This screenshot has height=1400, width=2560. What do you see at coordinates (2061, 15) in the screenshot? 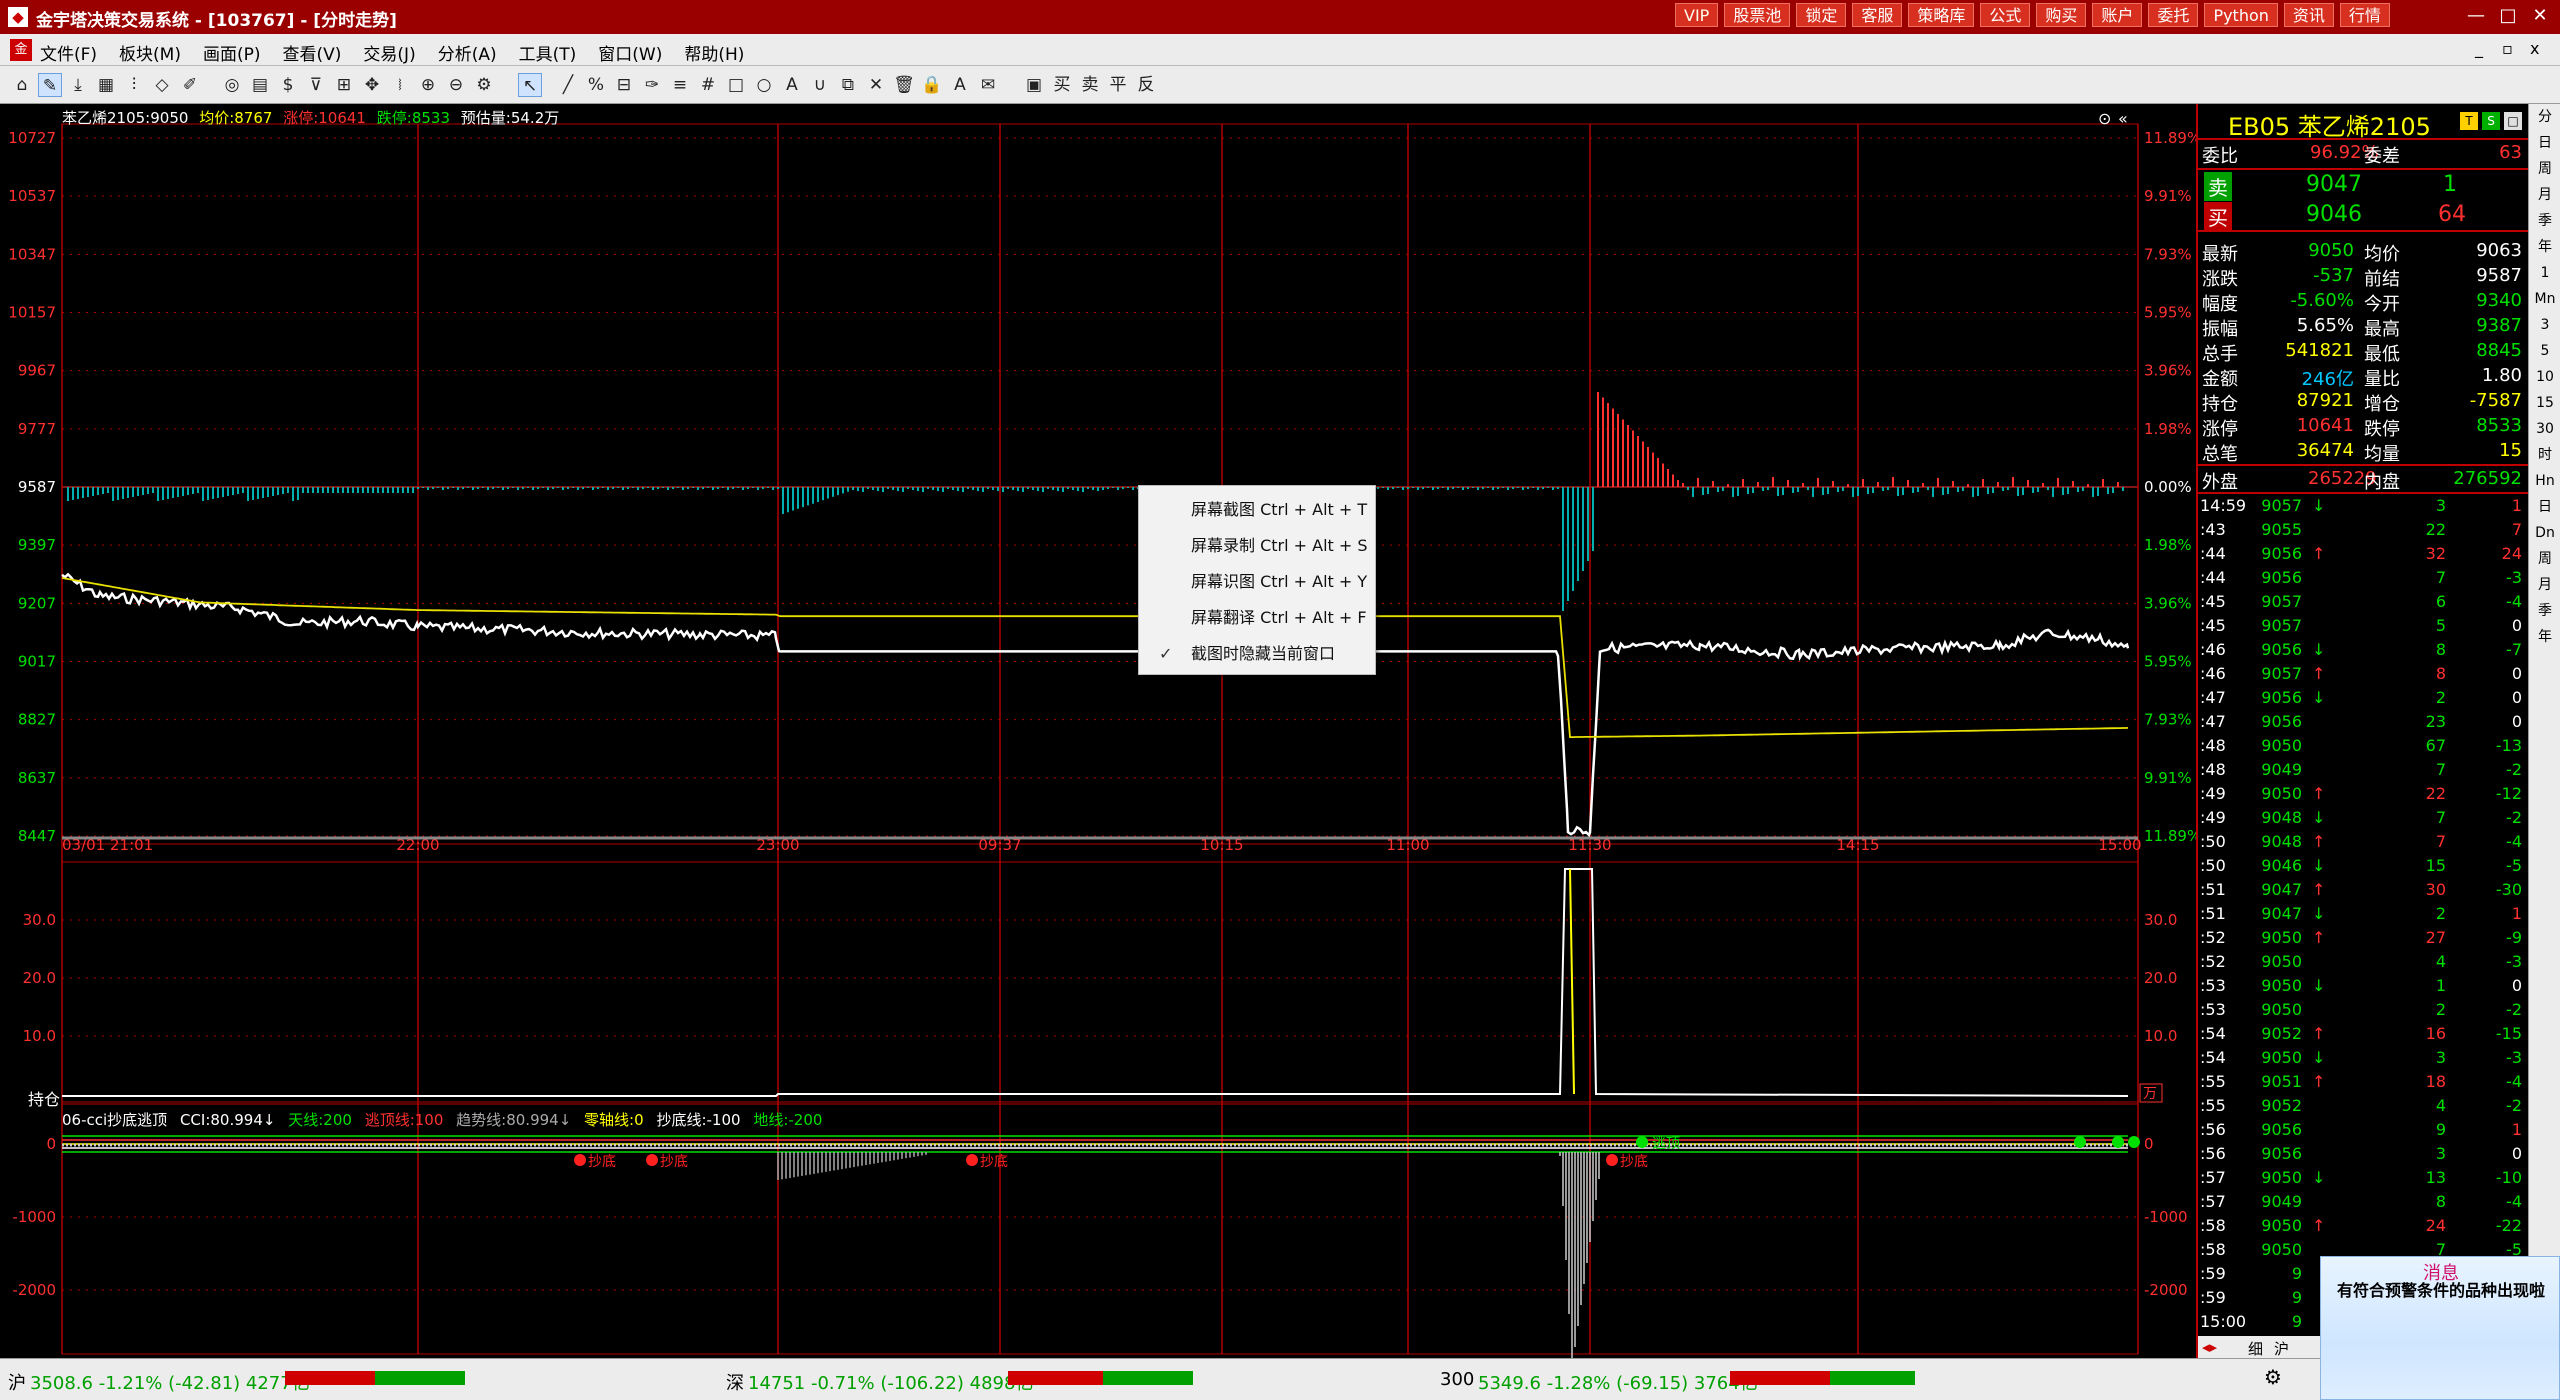
I see `title-button-6: 购买` at bounding box center [2061, 15].